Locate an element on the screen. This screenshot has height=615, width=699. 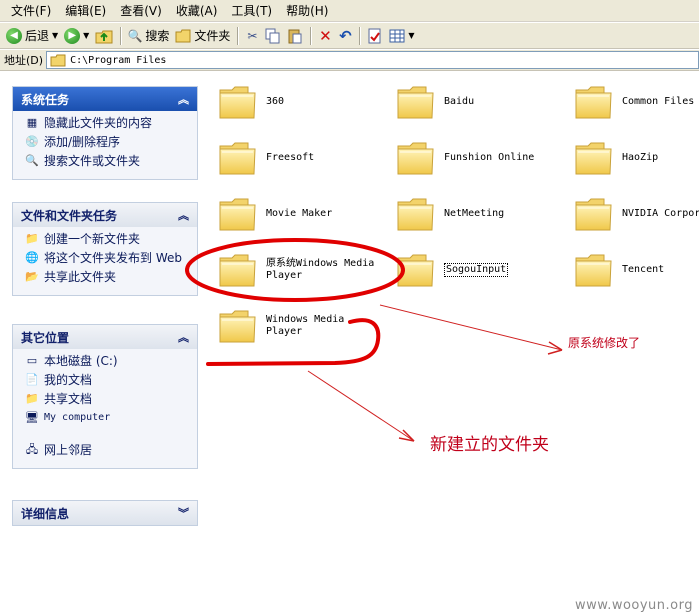
folder-item: Windows Media Player is located at coordinates (287, 326).